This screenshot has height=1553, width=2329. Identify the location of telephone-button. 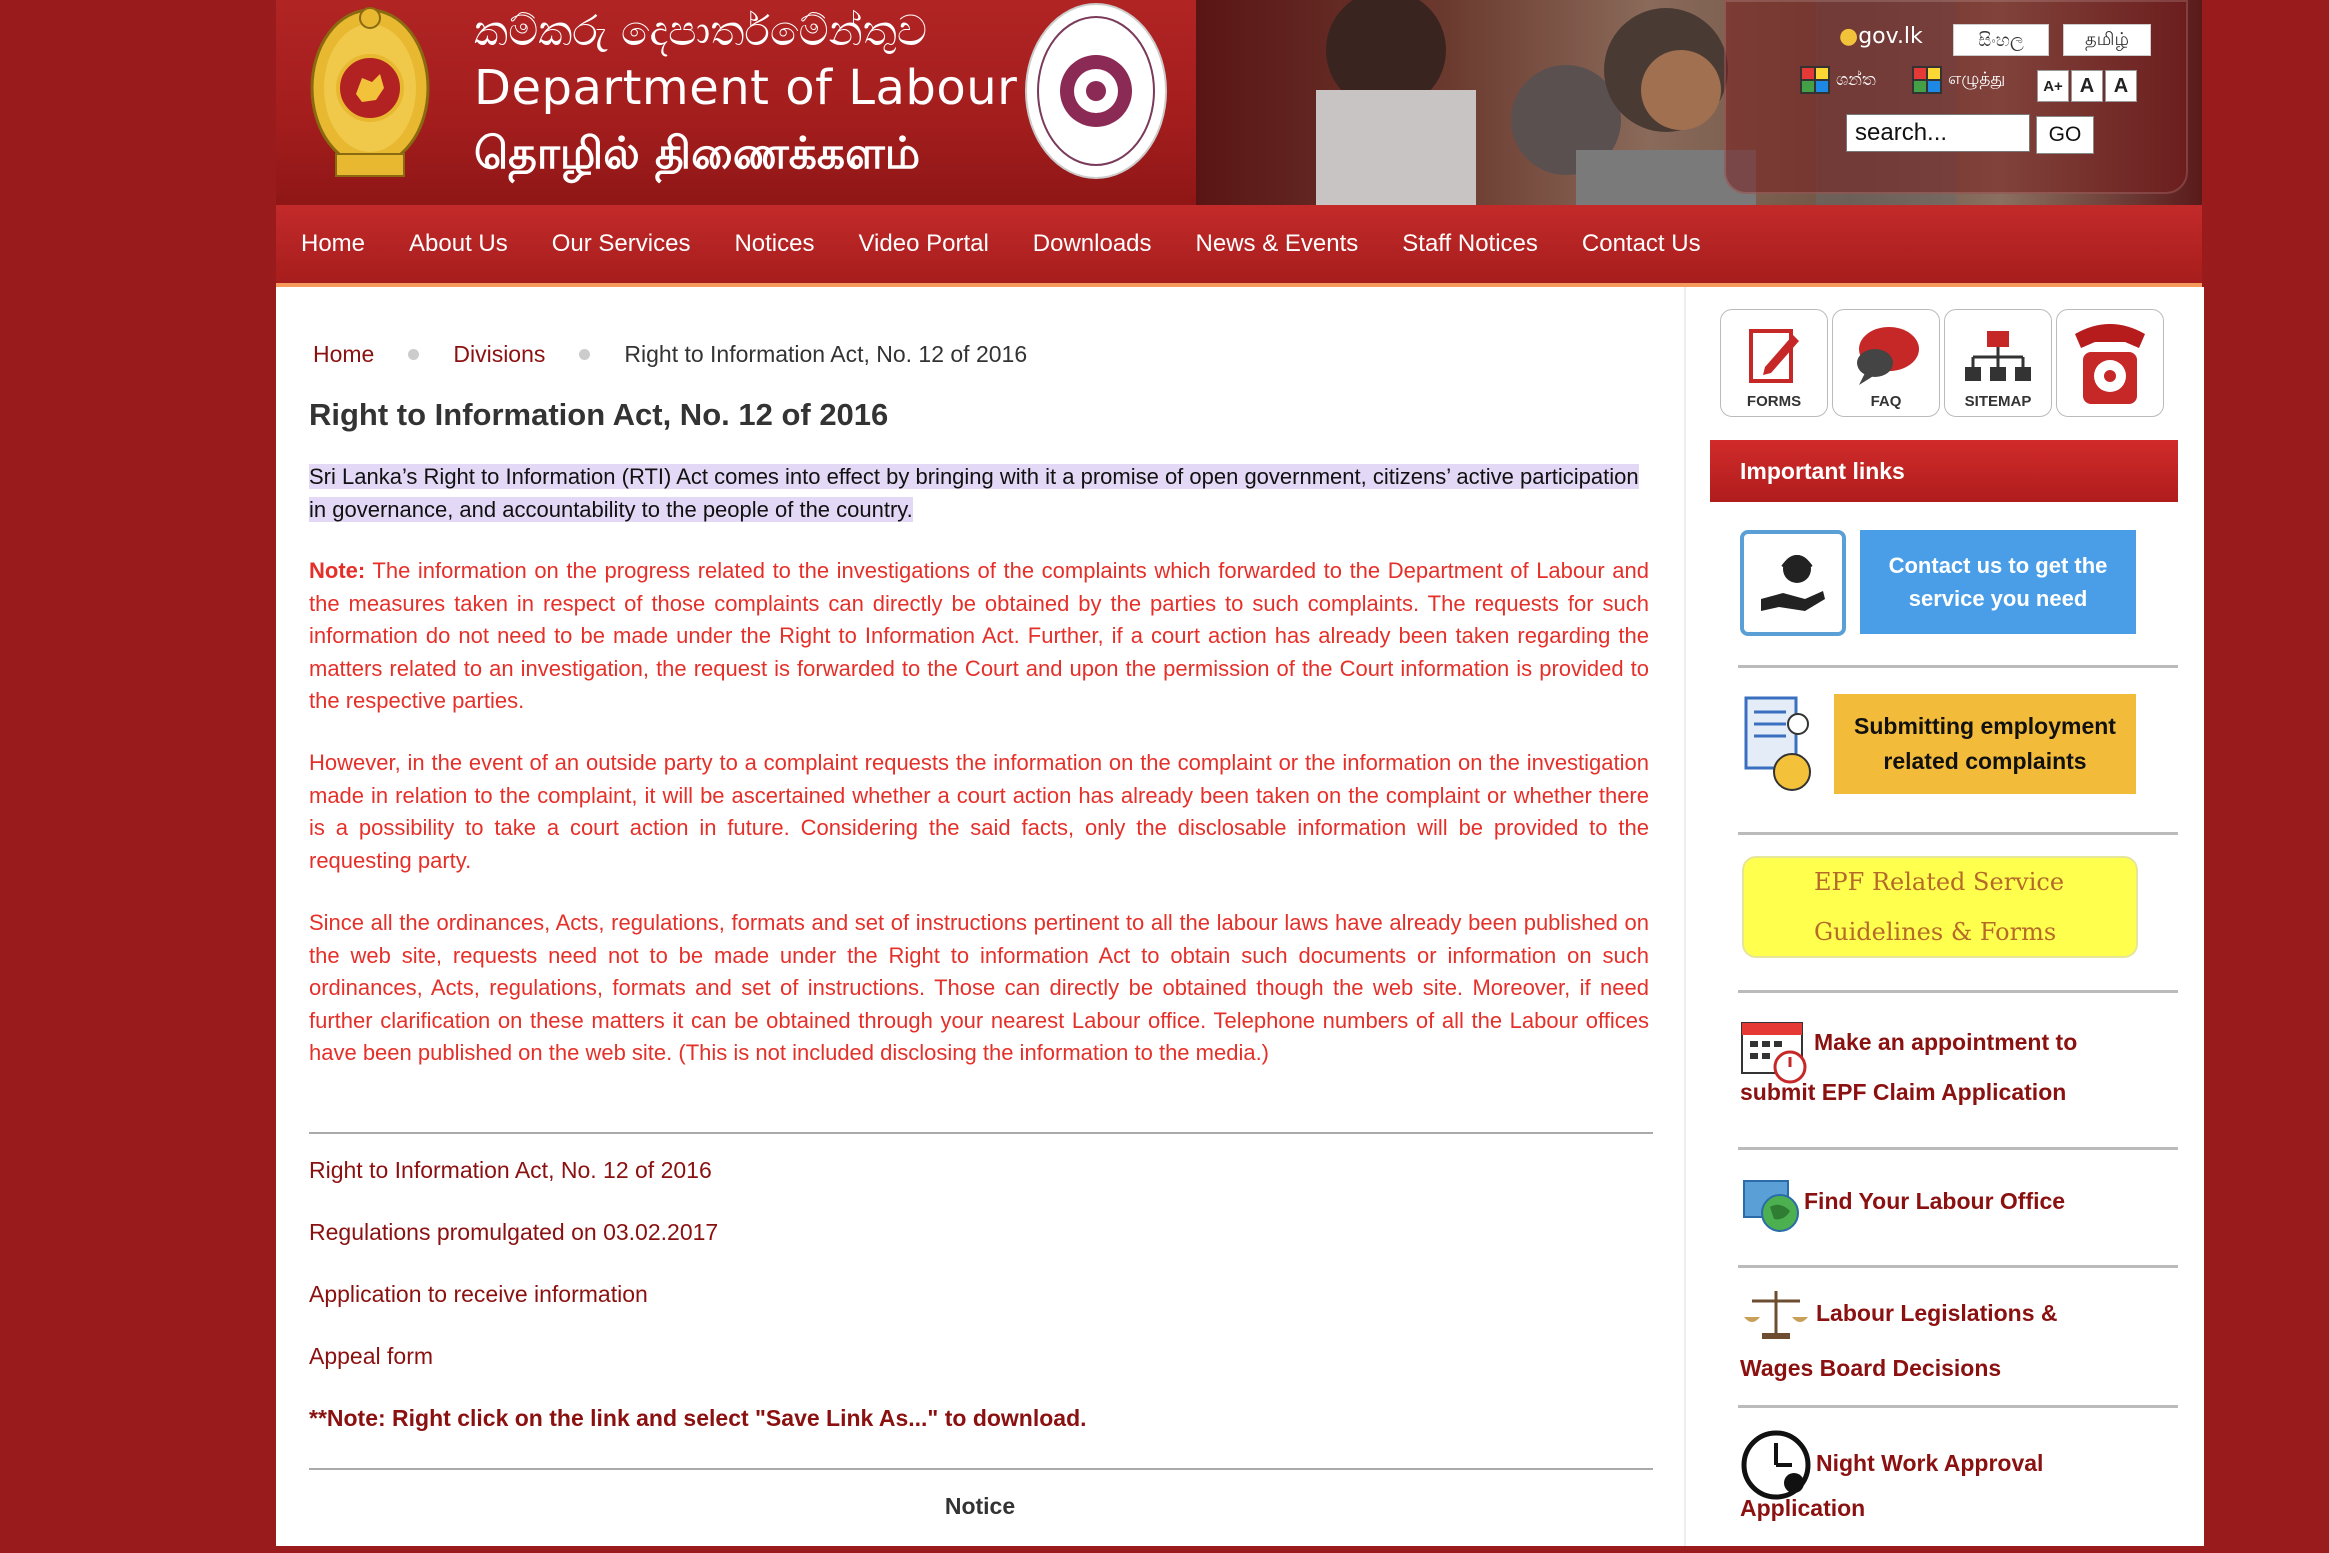
(2110, 363).